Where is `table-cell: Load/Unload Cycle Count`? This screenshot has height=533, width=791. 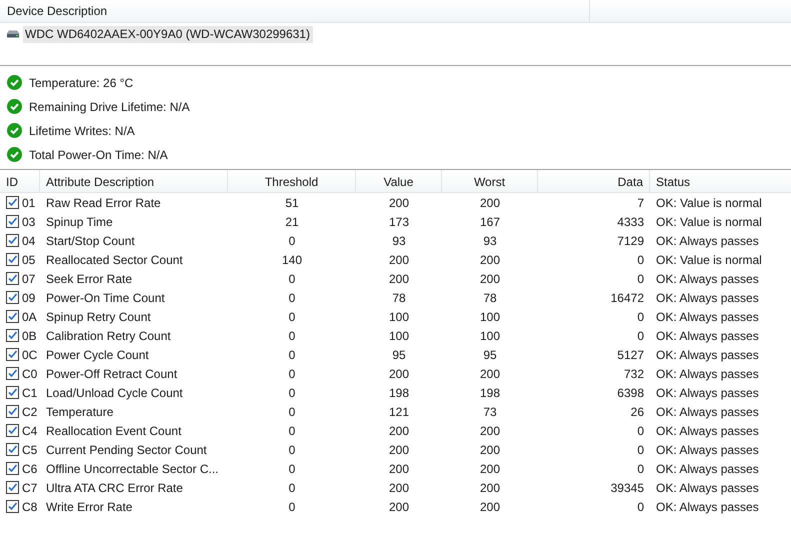
table-cell: Load/Unload Cycle Count is located at coordinates (114, 393).